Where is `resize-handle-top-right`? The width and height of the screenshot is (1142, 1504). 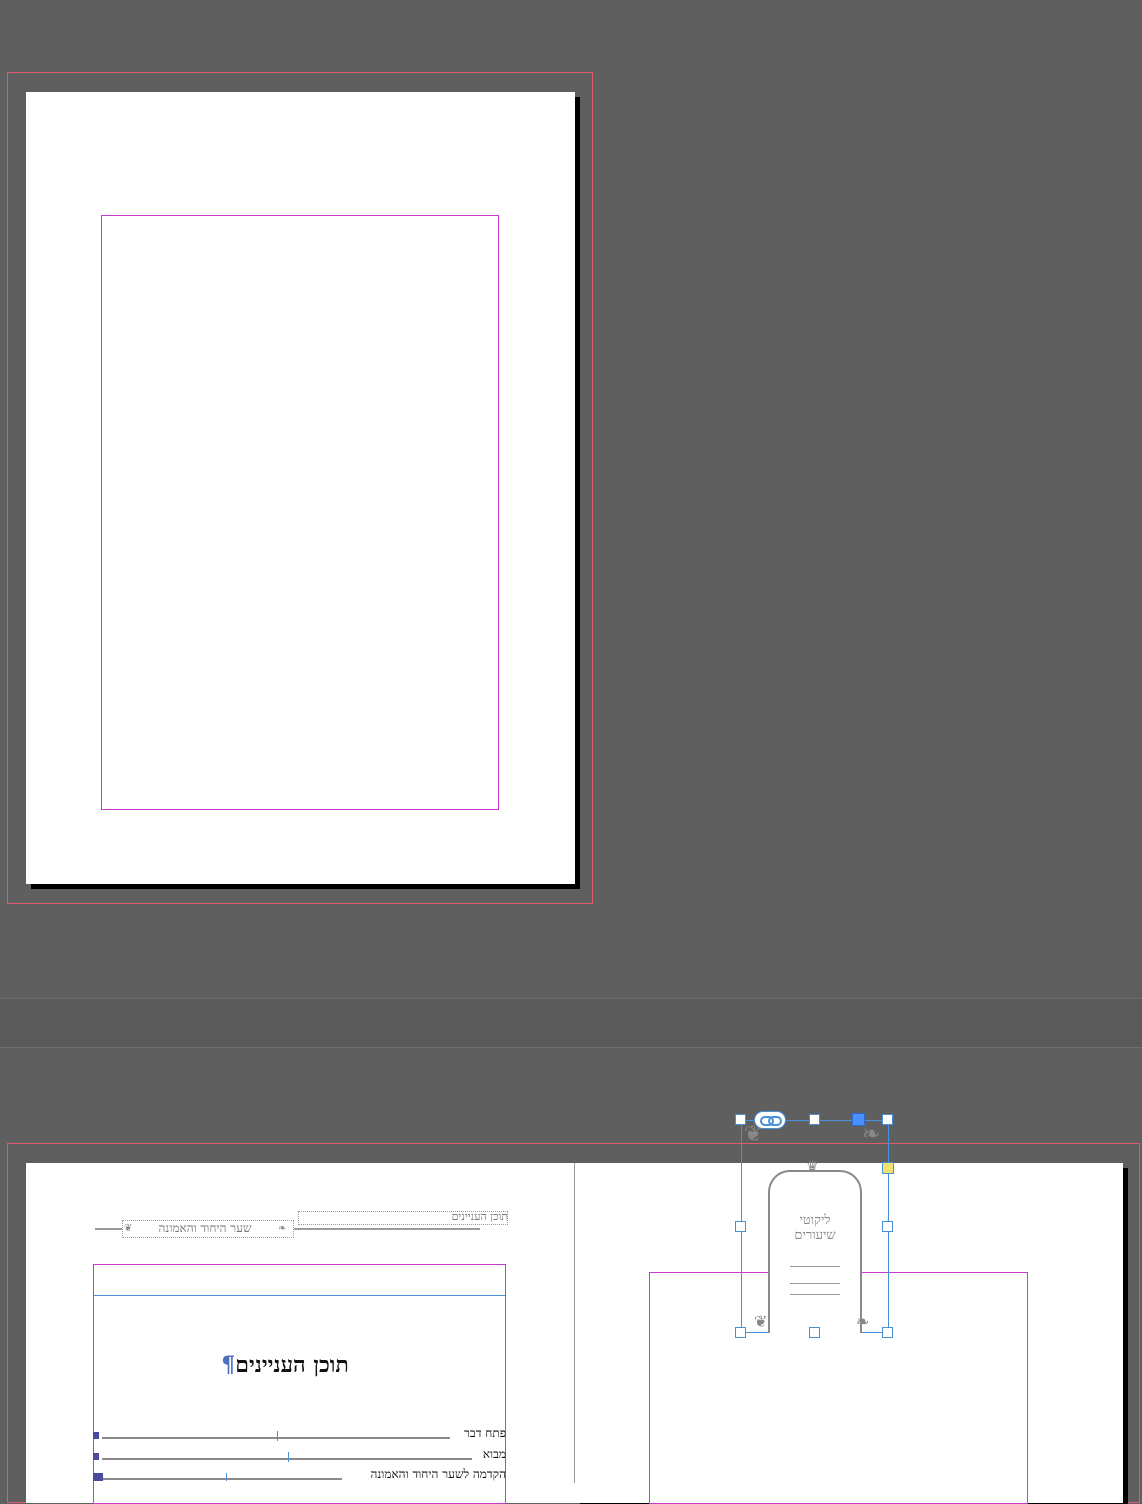 resize-handle-top-right is located at coordinates (887, 1119).